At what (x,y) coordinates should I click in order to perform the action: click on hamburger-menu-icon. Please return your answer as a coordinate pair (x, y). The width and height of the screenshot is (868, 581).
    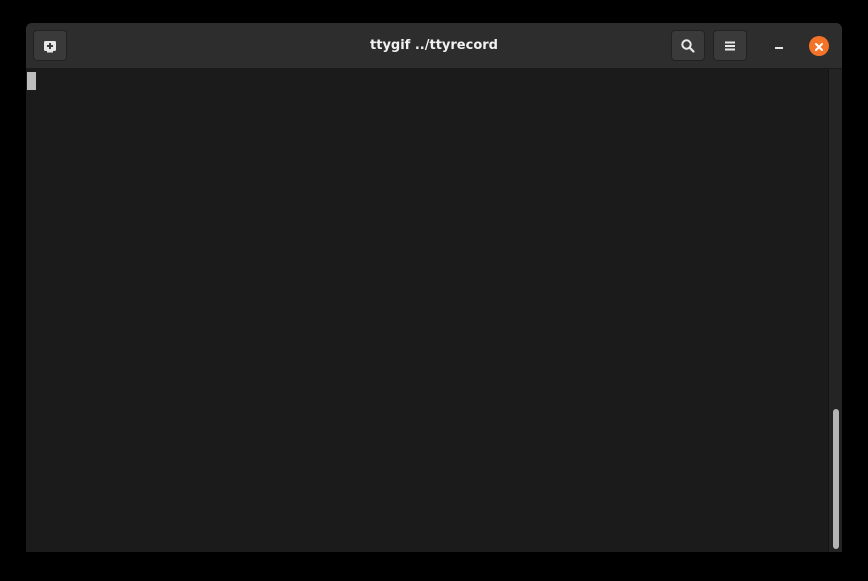
    Looking at the image, I should click on (730, 46).